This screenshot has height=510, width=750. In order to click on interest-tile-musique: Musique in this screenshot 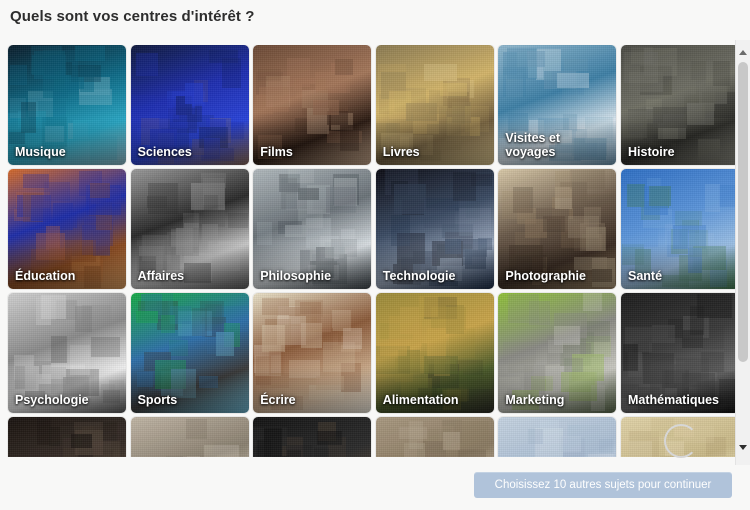, I will do `click(67, 105)`.